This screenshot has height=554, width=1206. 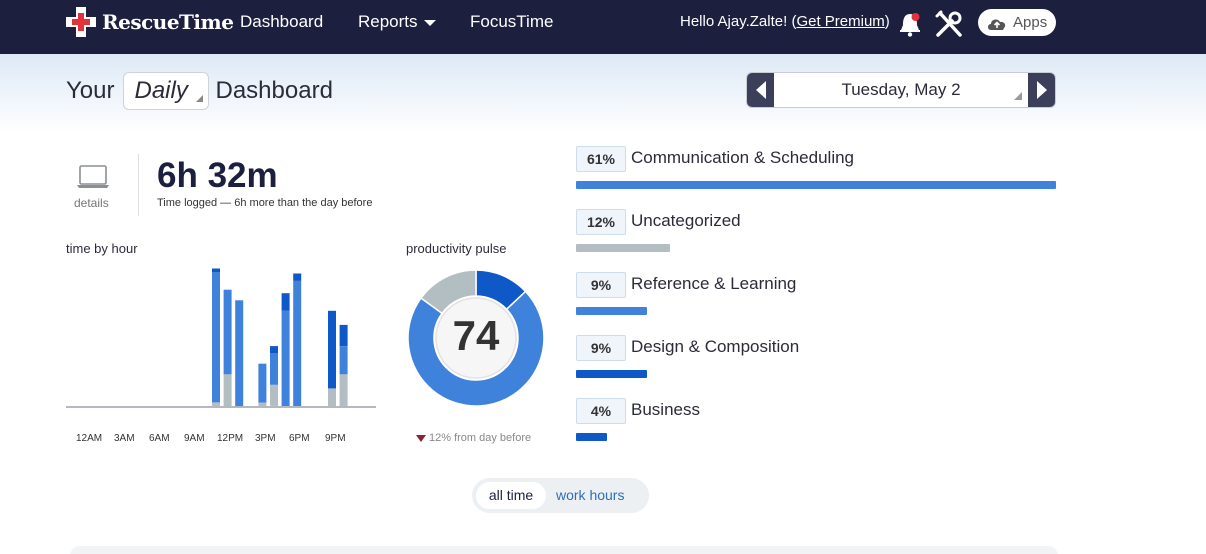 What do you see at coordinates (81, 22) in the screenshot?
I see `rescuetime-logo-icon` at bounding box center [81, 22].